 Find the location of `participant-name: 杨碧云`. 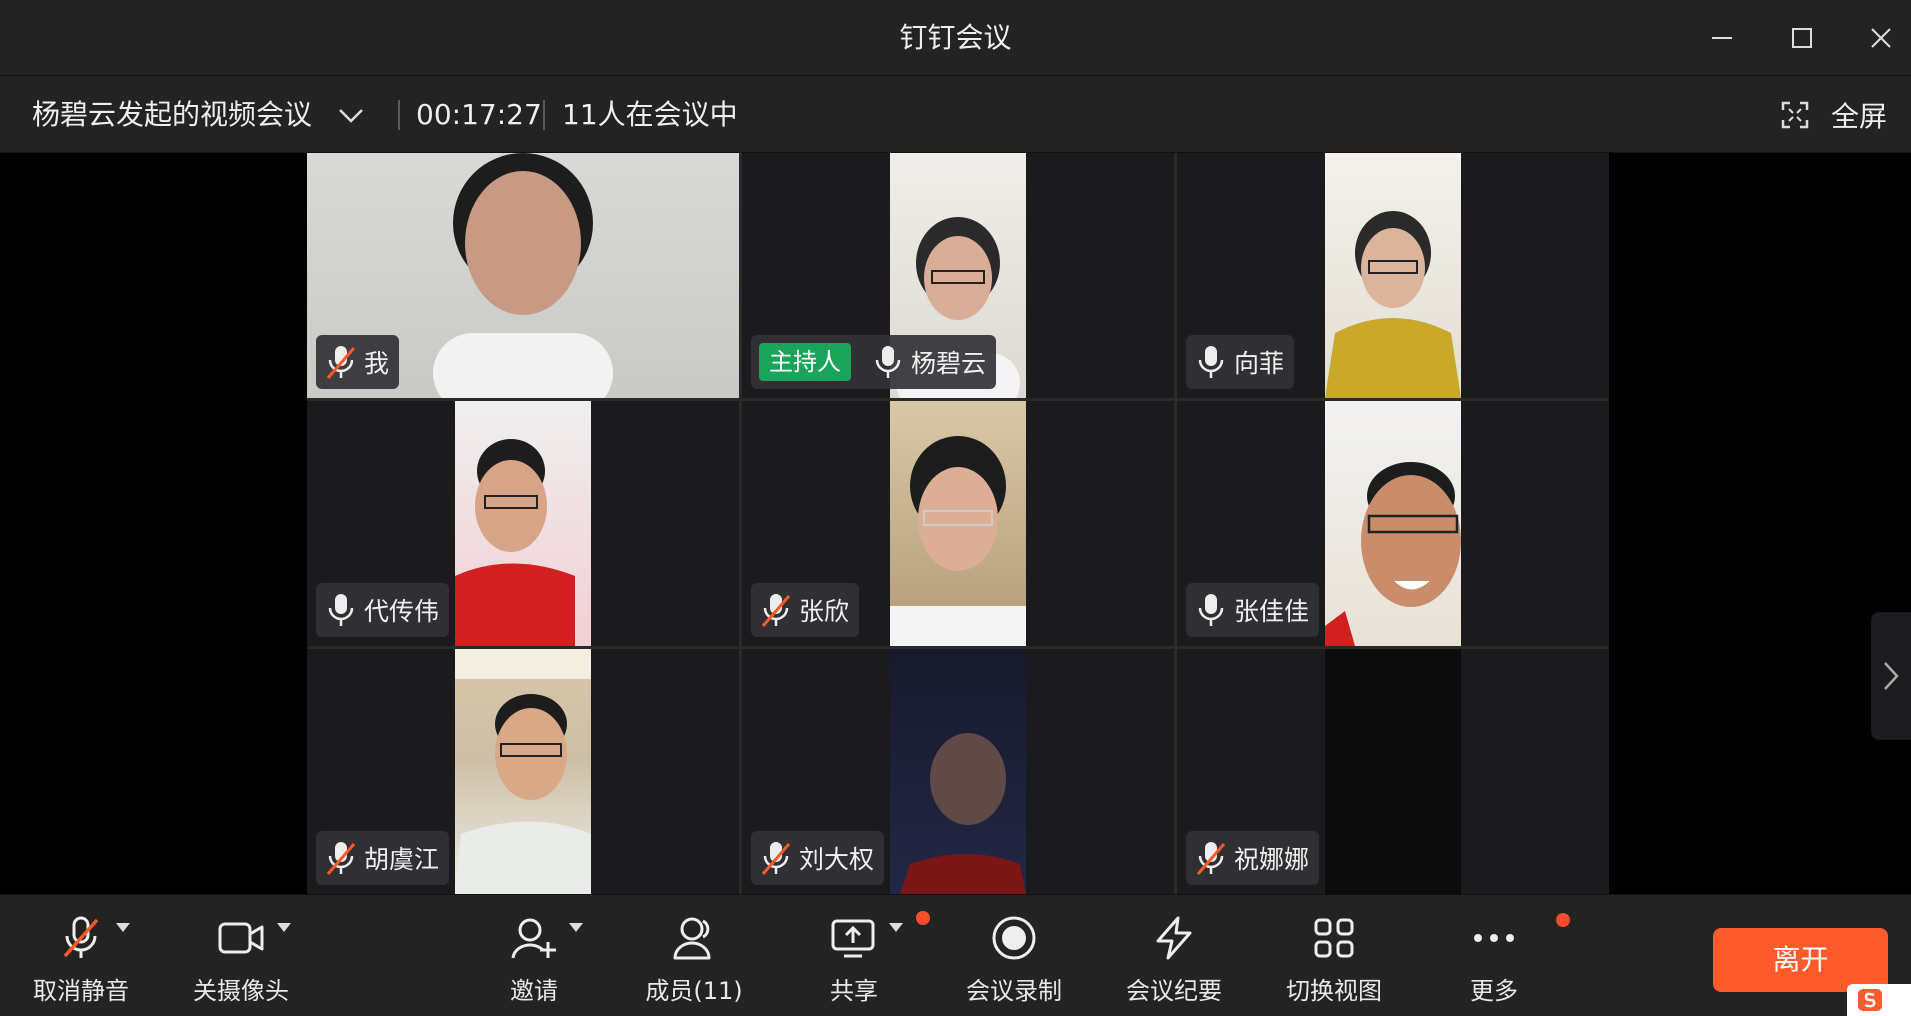

participant-name: 杨碧云 is located at coordinates (949, 363).